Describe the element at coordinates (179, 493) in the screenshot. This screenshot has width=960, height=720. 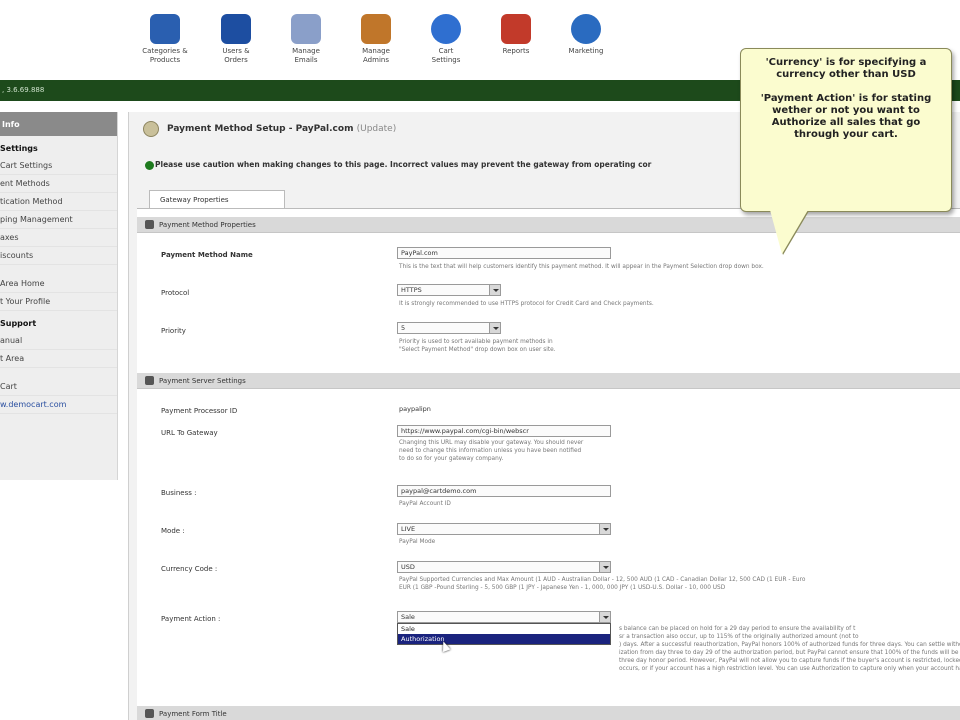
I see `label-business: Business :` at that location.